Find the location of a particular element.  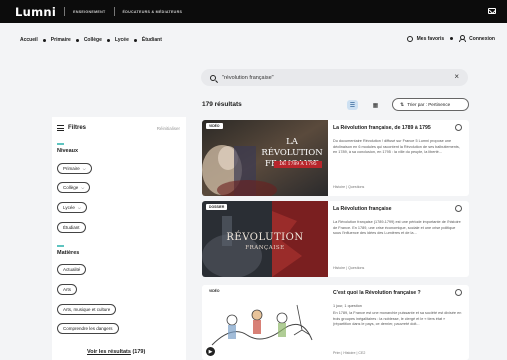

chip-label: Primaire is located at coordinates (71, 168).